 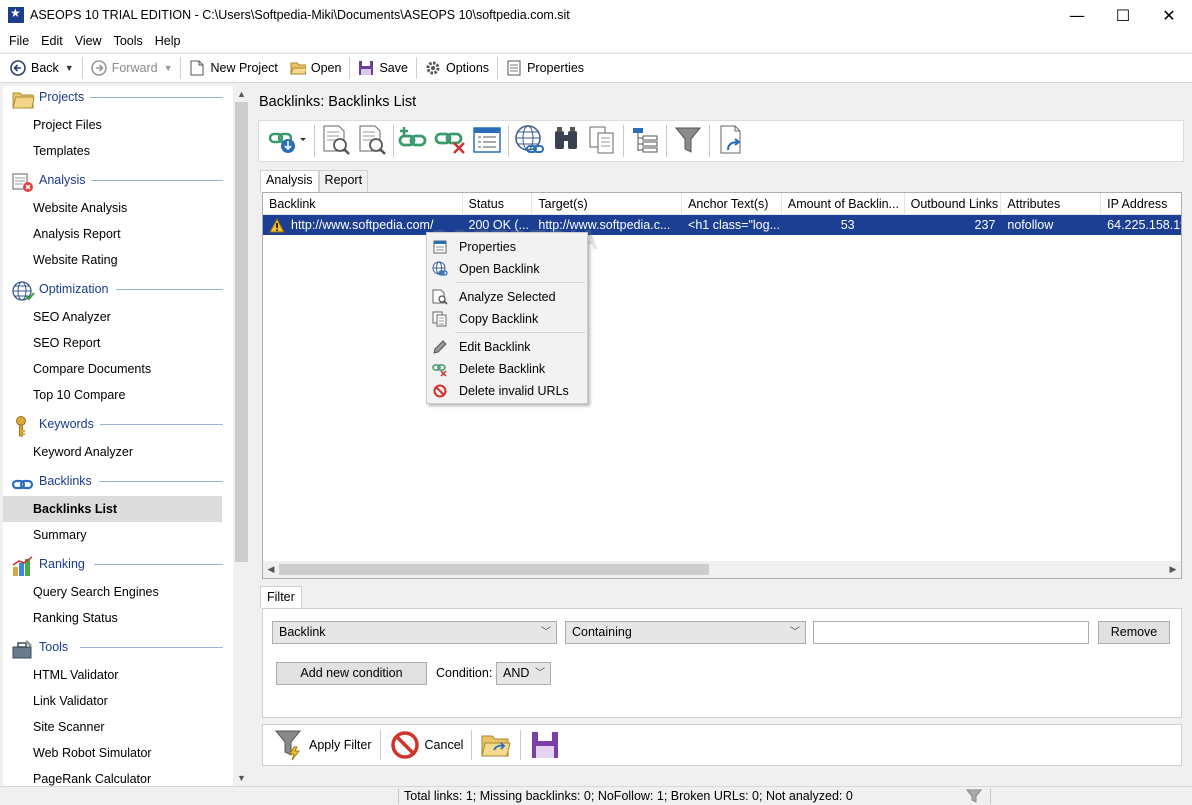 What do you see at coordinates (112, 618) in the screenshot?
I see `nav-item-ranking-status: Ranking Status` at bounding box center [112, 618].